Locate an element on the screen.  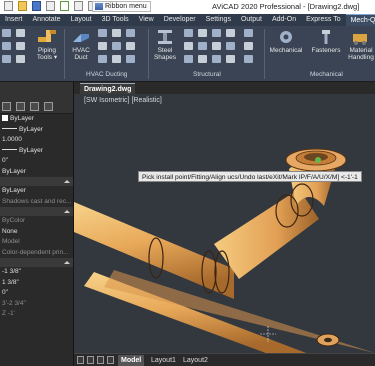
tab-annotate: Annotate is located at coordinates (47, 20).